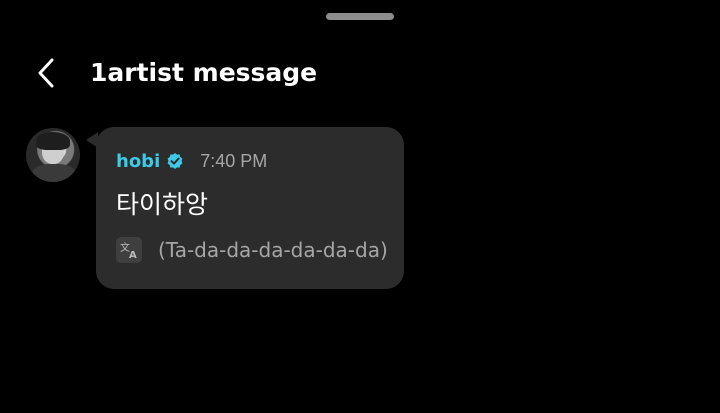  Describe the element at coordinates (360, 16) in the screenshot. I see `drag-handle` at that location.